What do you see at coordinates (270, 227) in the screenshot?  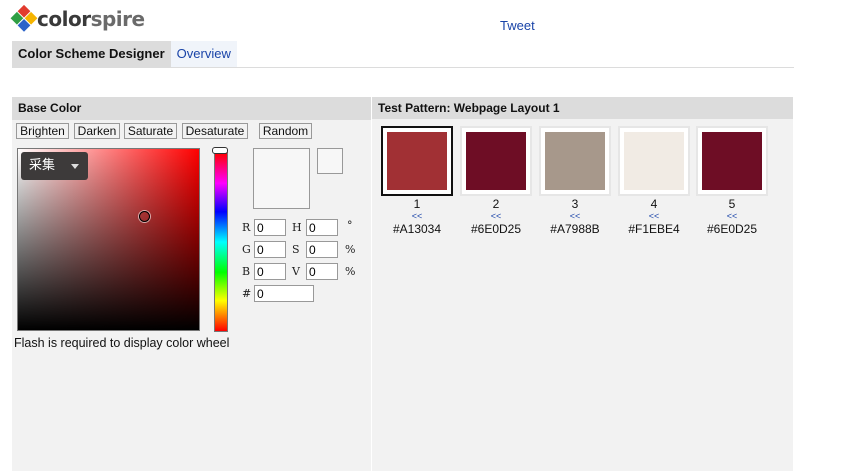 I see `r-input` at bounding box center [270, 227].